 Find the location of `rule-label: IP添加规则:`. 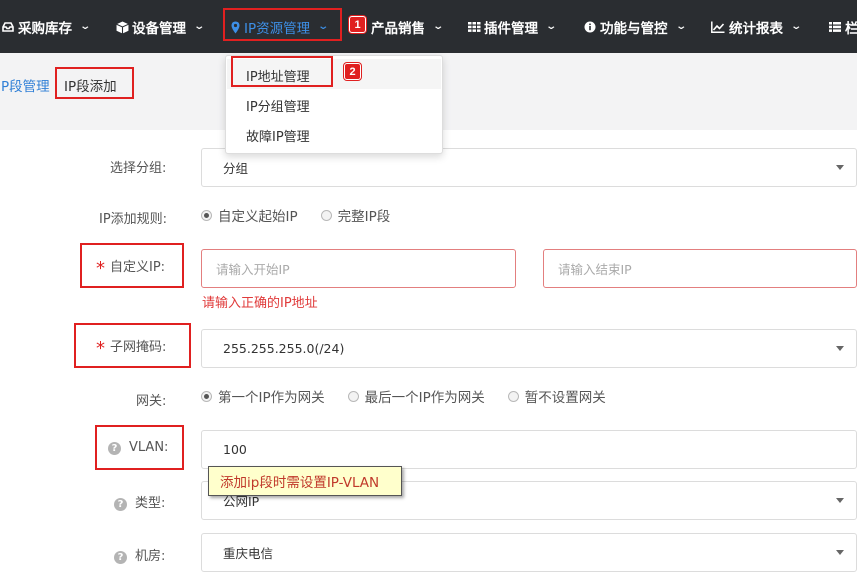

rule-label: IP添加规则: is located at coordinates (133, 219).